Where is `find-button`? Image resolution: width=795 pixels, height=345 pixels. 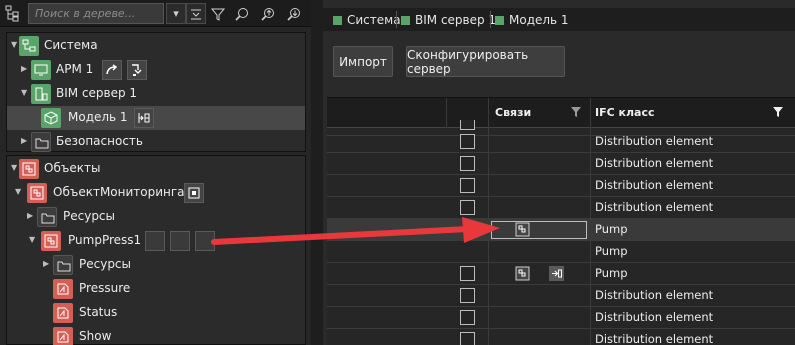
find-button is located at coordinates (242, 14).